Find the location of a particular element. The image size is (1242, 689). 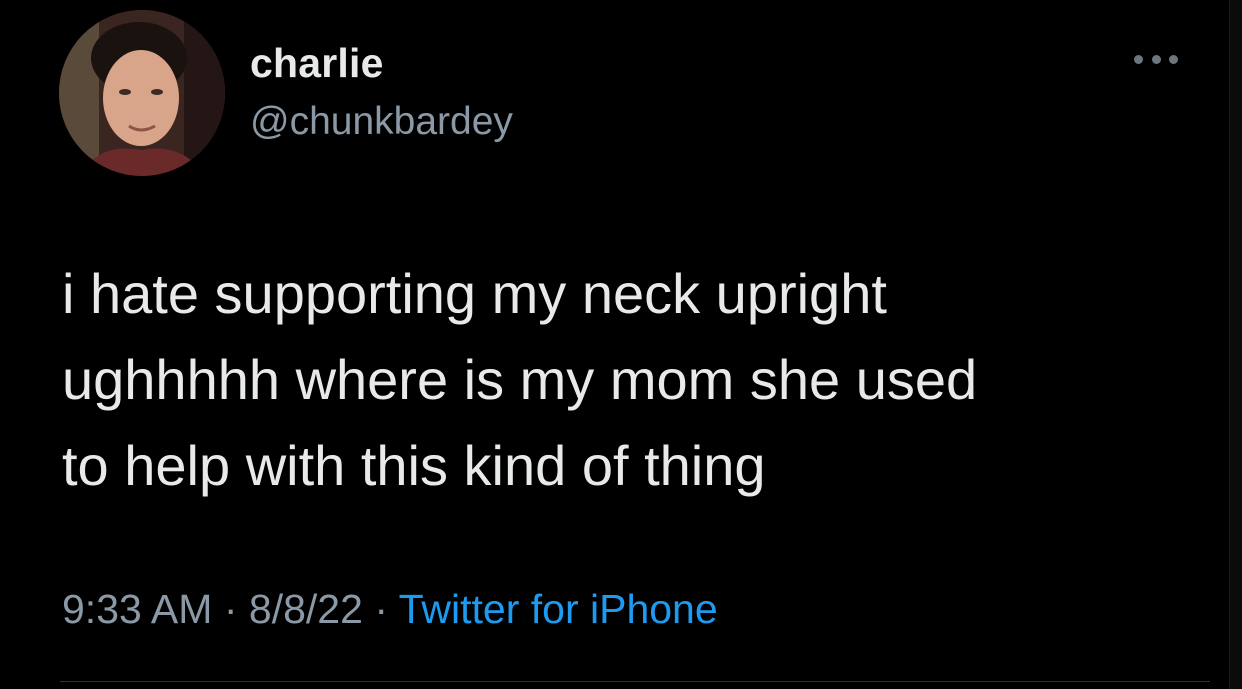

divider is located at coordinates (635, 681).